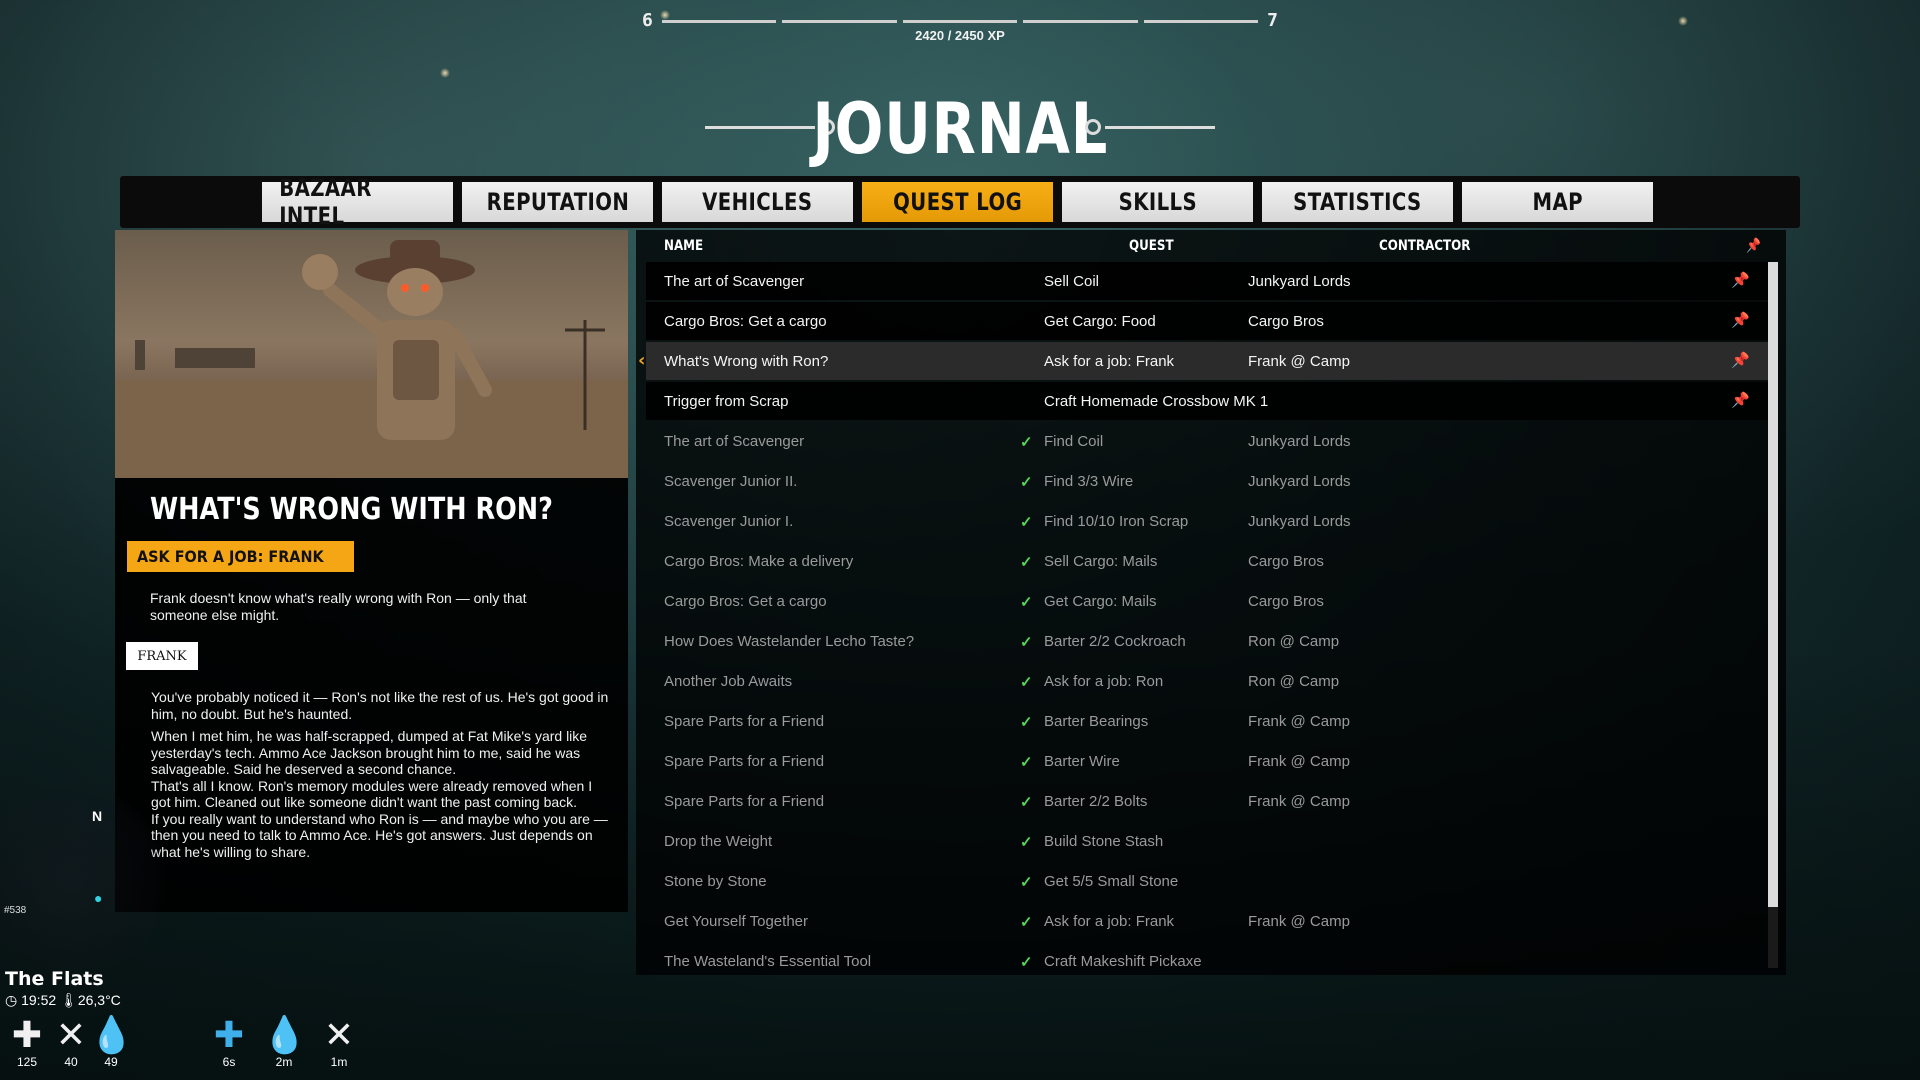  I want to click on quest-name: Drop the Weight, so click(718, 841).